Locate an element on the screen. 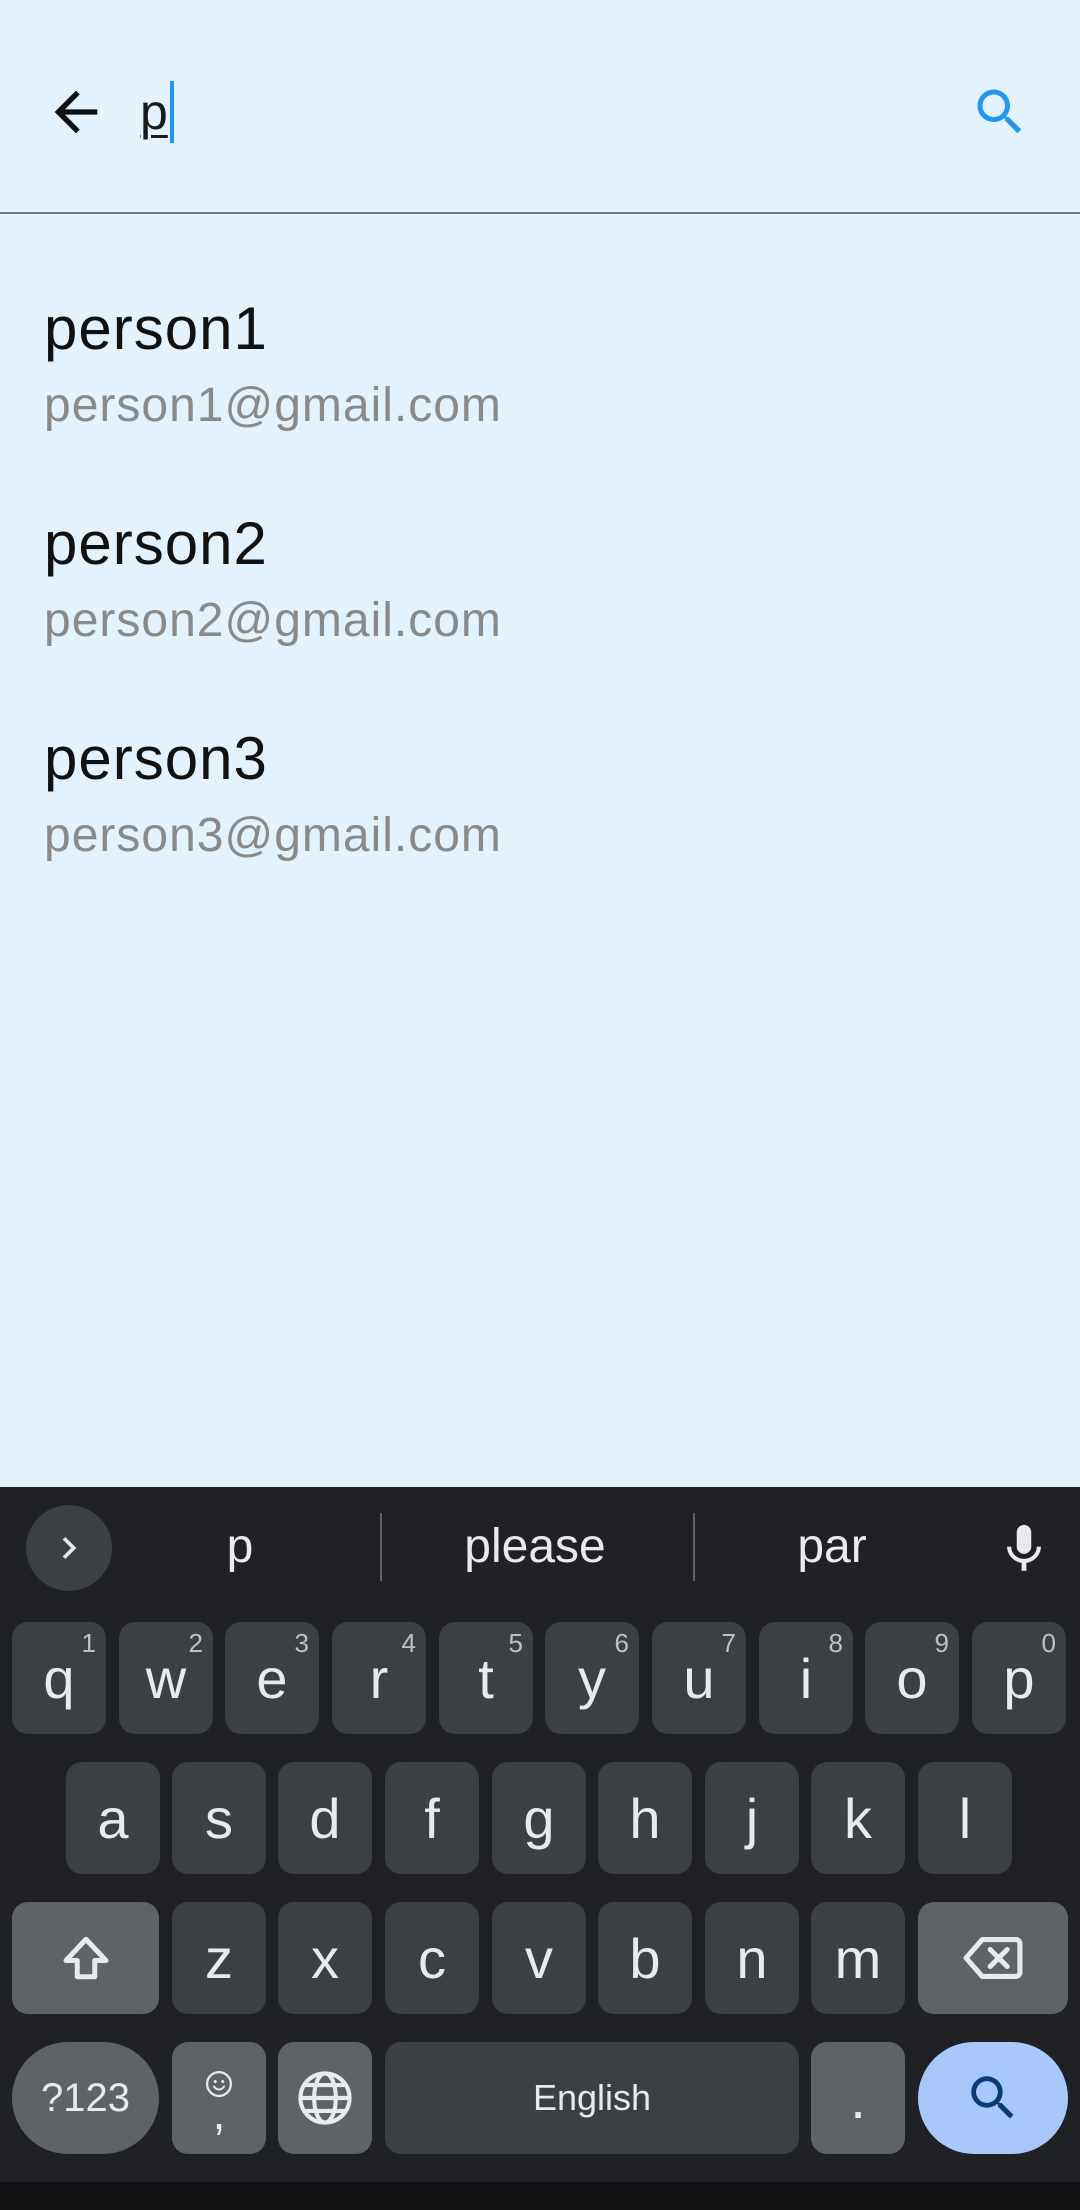 The width and height of the screenshot is (1080, 2210). key-label: r is located at coordinates (379, 1678).